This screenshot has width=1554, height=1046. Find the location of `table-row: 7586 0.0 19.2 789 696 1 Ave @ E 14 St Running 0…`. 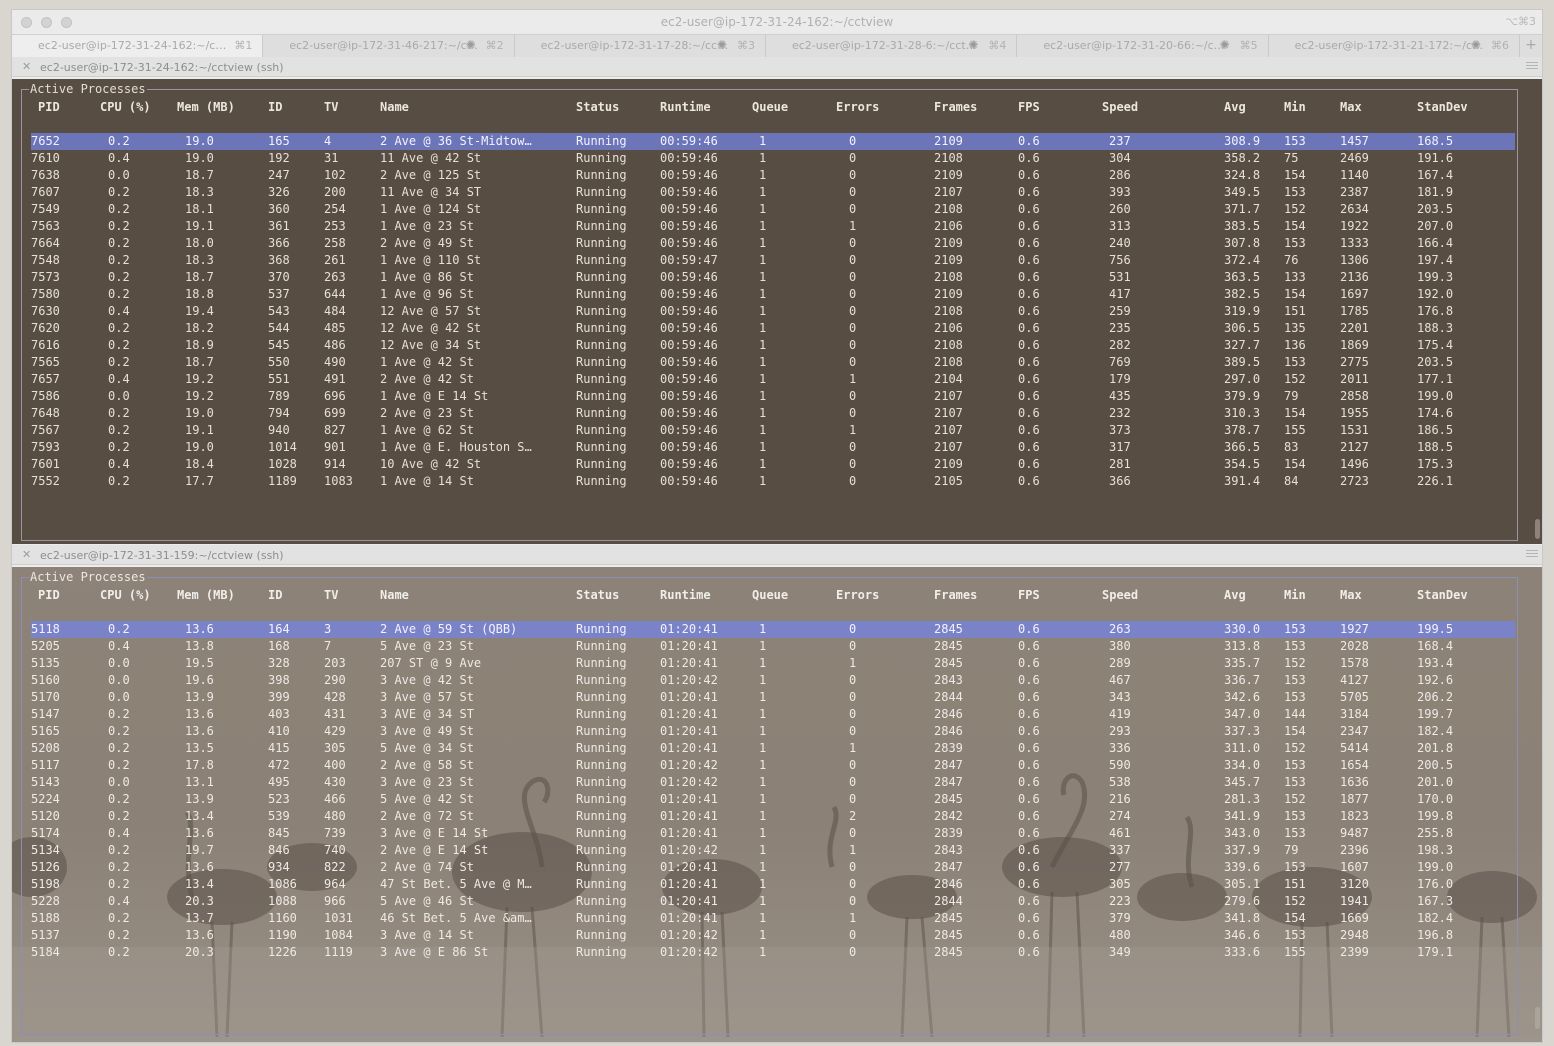

table-row: 7586 0.0 19.2 789 696 1 Ave @ E 14 St Running 0… is located at coordinates (777, 396).